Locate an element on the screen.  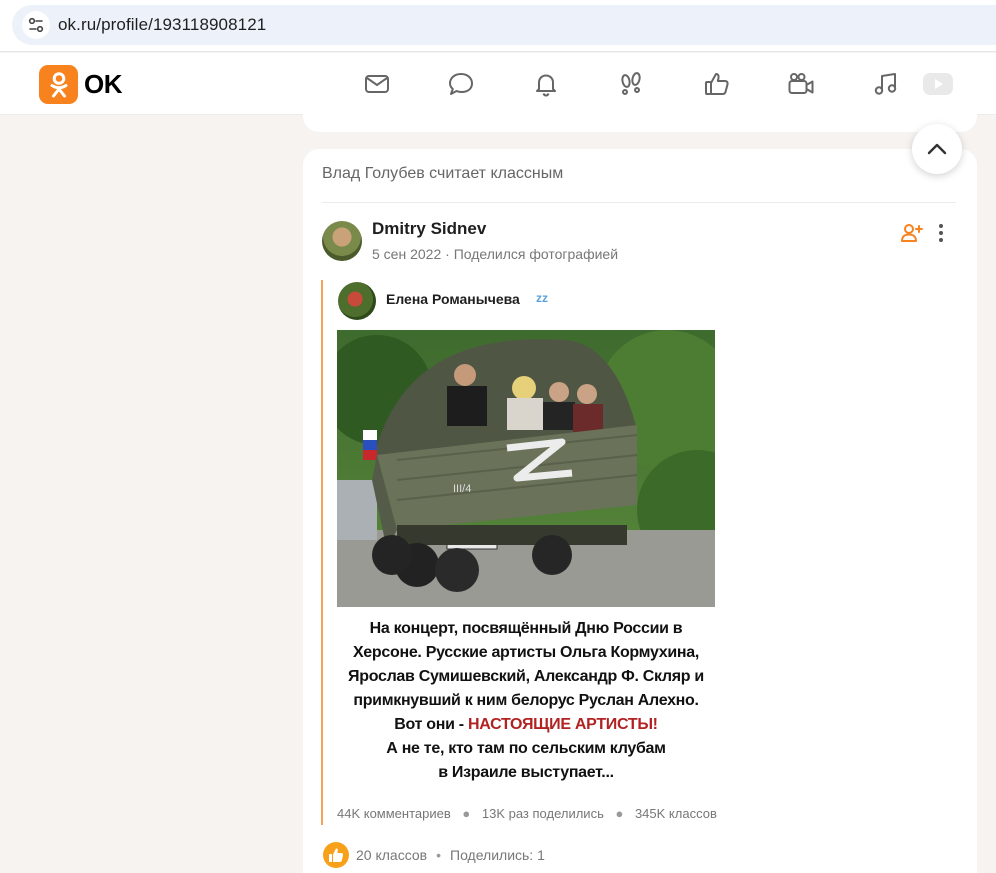
url-text: ok.ru/profile/193118908121 is located at coordinates (162, 25).